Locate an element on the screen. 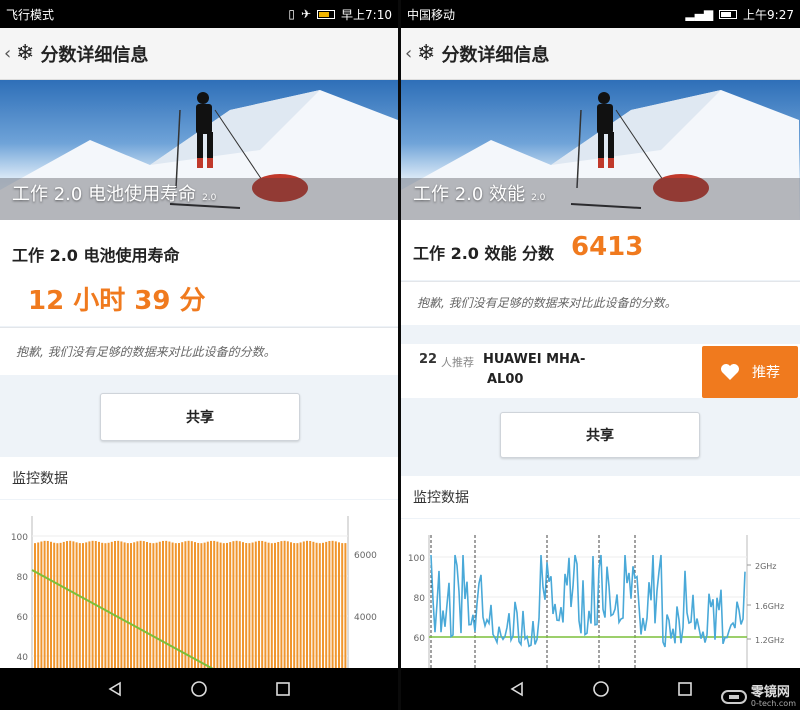  airplane-icon: ✈ is located at coordinates (306, 14).